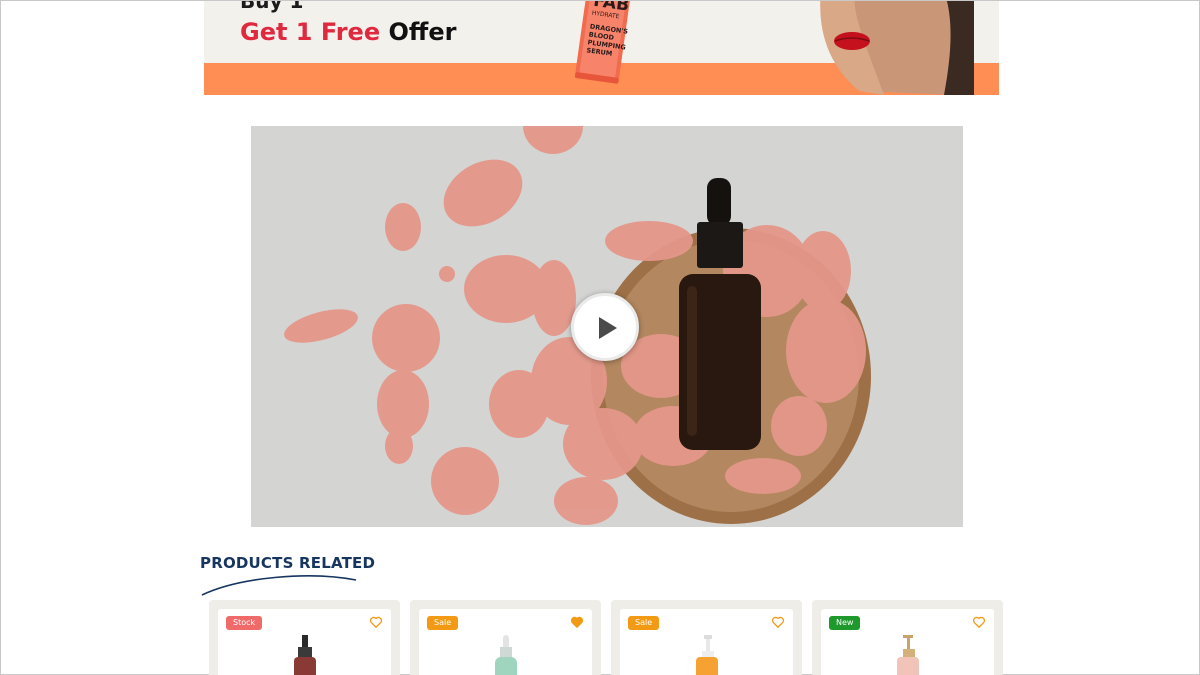  Describe the element at coordinates (310, 32) in the screenshot. I see `banner-offer-highlight: Get 1 Free` at that location.